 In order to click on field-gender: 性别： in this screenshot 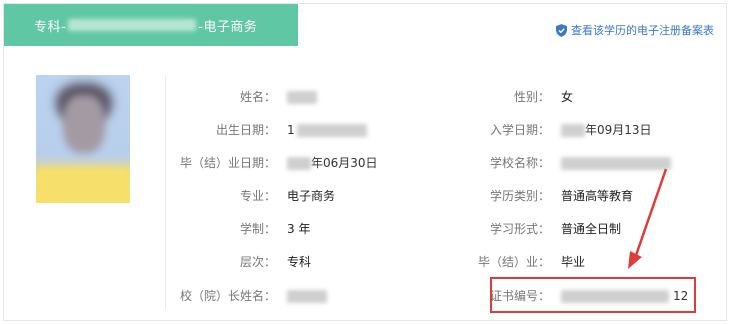, I will do `click(531, 97)`.